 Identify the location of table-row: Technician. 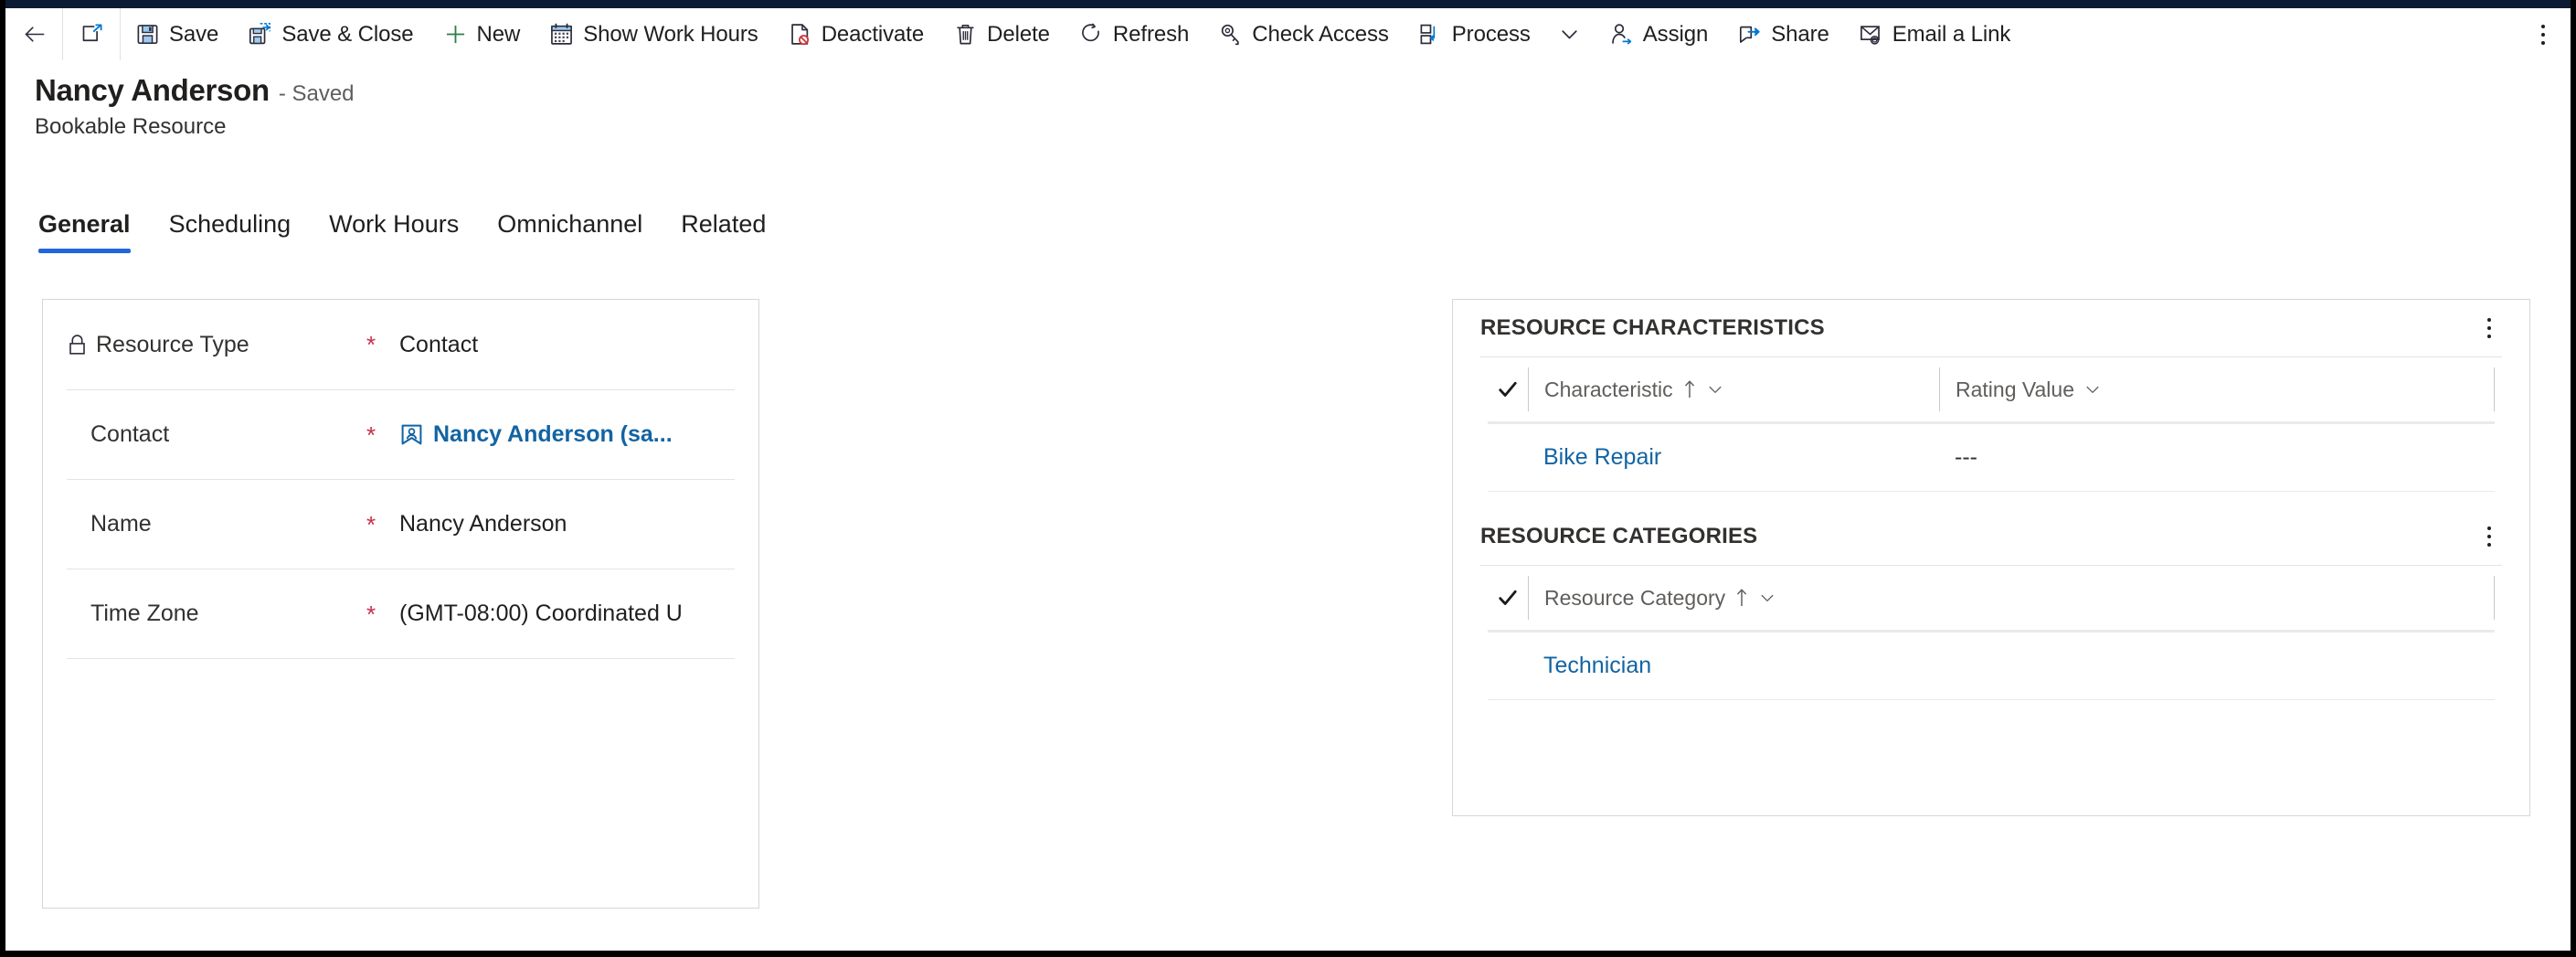
(1991, 666).